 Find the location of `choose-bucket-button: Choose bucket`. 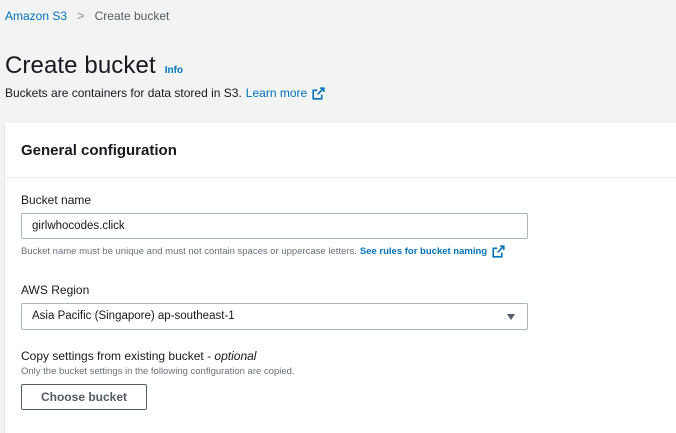

choose-bucket-button: Choose bucket is located at coordinates (84, 397).